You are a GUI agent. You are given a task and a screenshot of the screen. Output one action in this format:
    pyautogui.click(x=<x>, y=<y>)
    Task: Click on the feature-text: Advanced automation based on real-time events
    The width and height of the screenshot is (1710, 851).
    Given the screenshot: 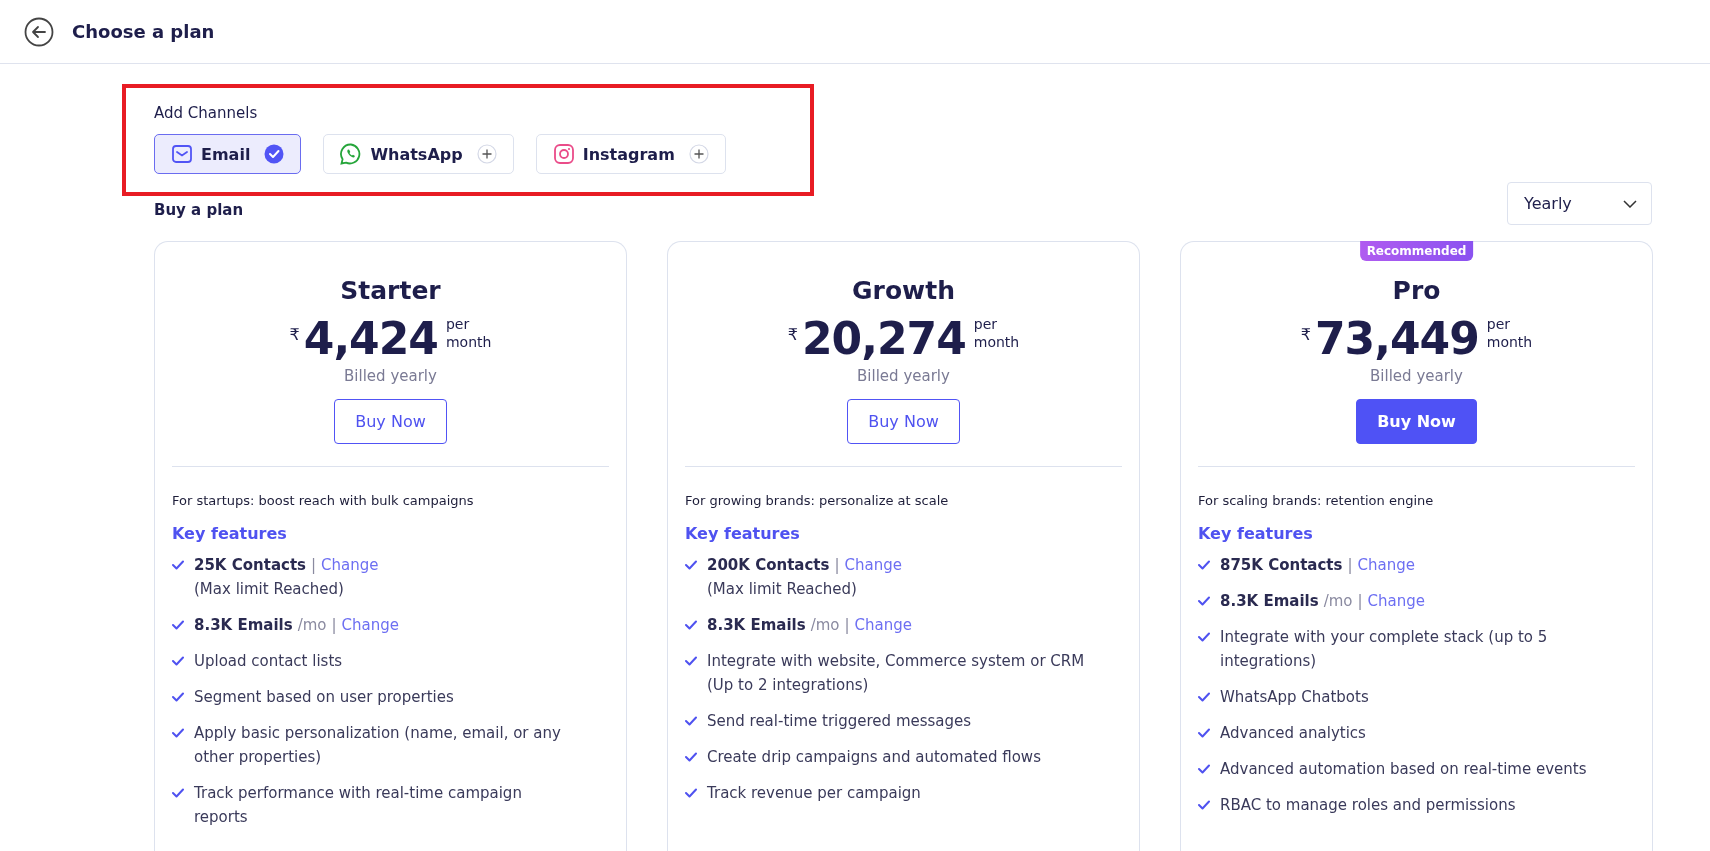 What is the action you would take?
    pyautogui.click(x=1403, y=769)
    